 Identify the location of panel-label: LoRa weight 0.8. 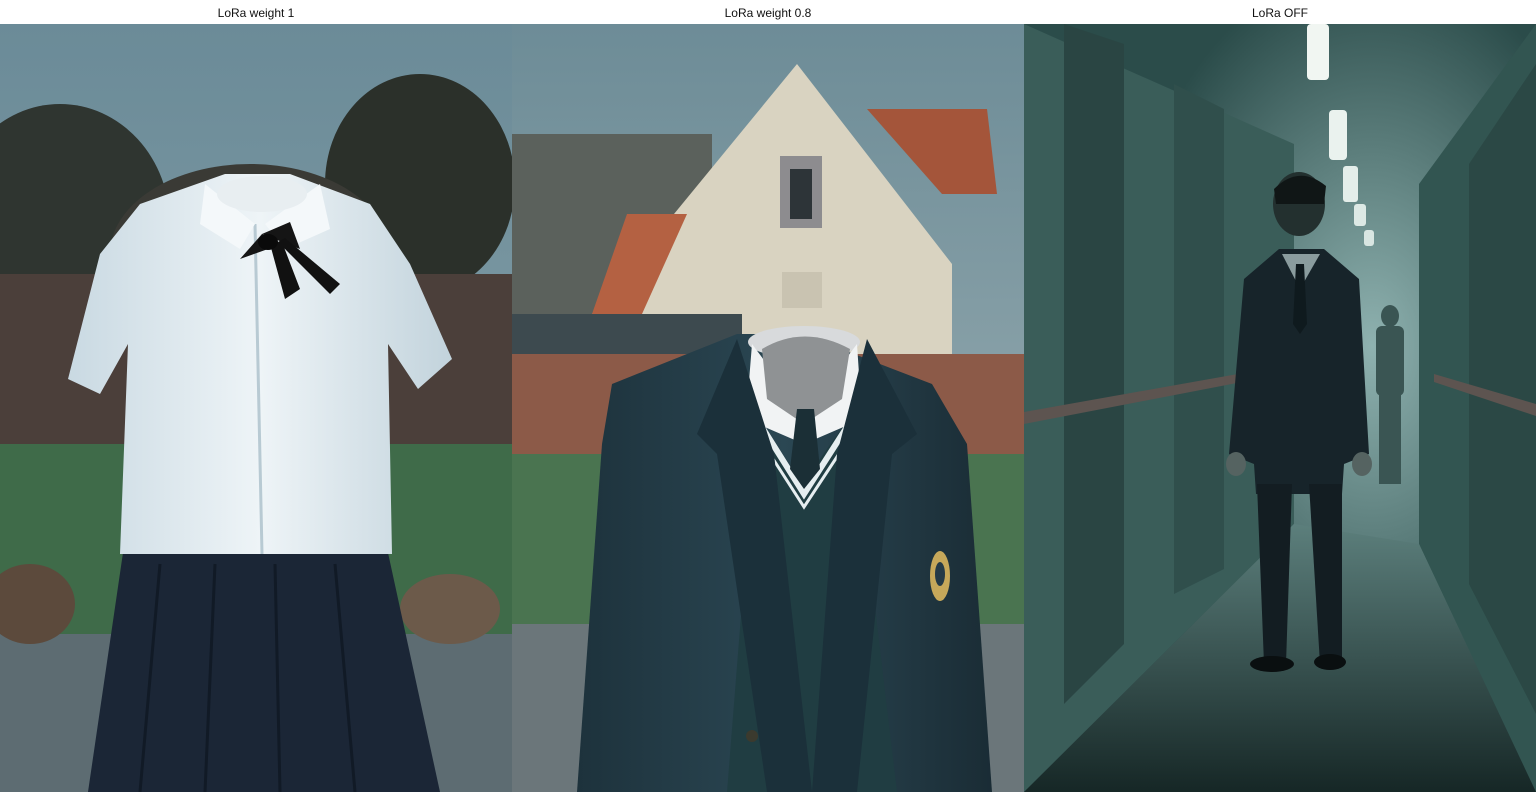
(768, 12).